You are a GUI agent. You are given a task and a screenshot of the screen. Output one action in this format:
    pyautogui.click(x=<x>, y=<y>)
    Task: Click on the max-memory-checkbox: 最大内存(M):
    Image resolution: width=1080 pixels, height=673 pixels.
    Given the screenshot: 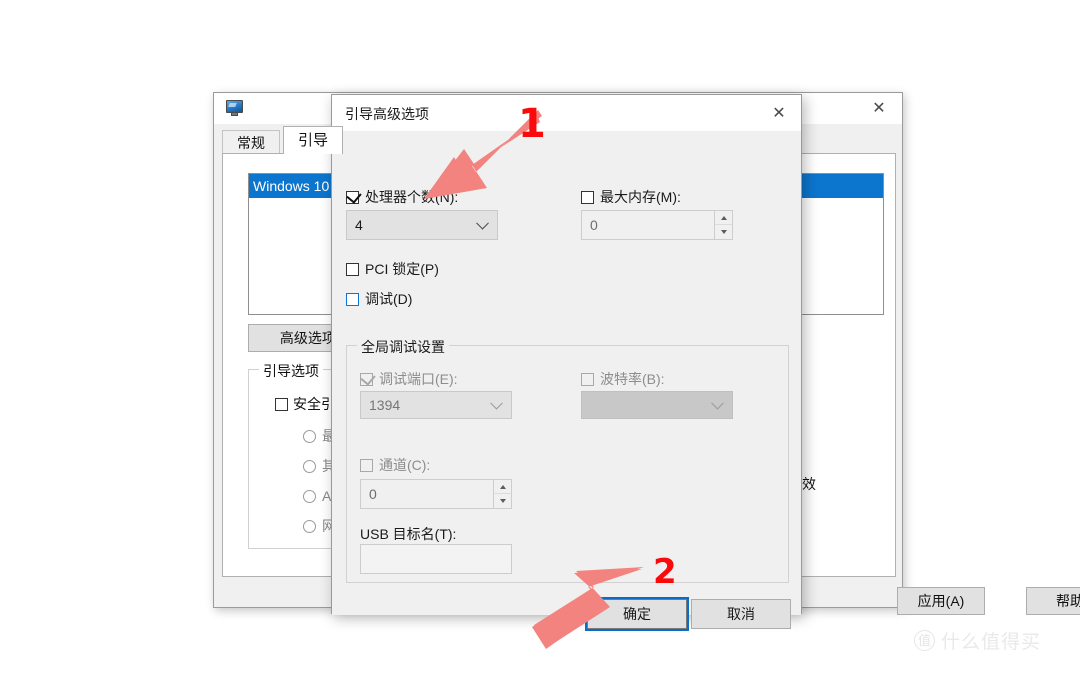 What is the action you would take?
    pyautogui.click(x=631, y=197)
    